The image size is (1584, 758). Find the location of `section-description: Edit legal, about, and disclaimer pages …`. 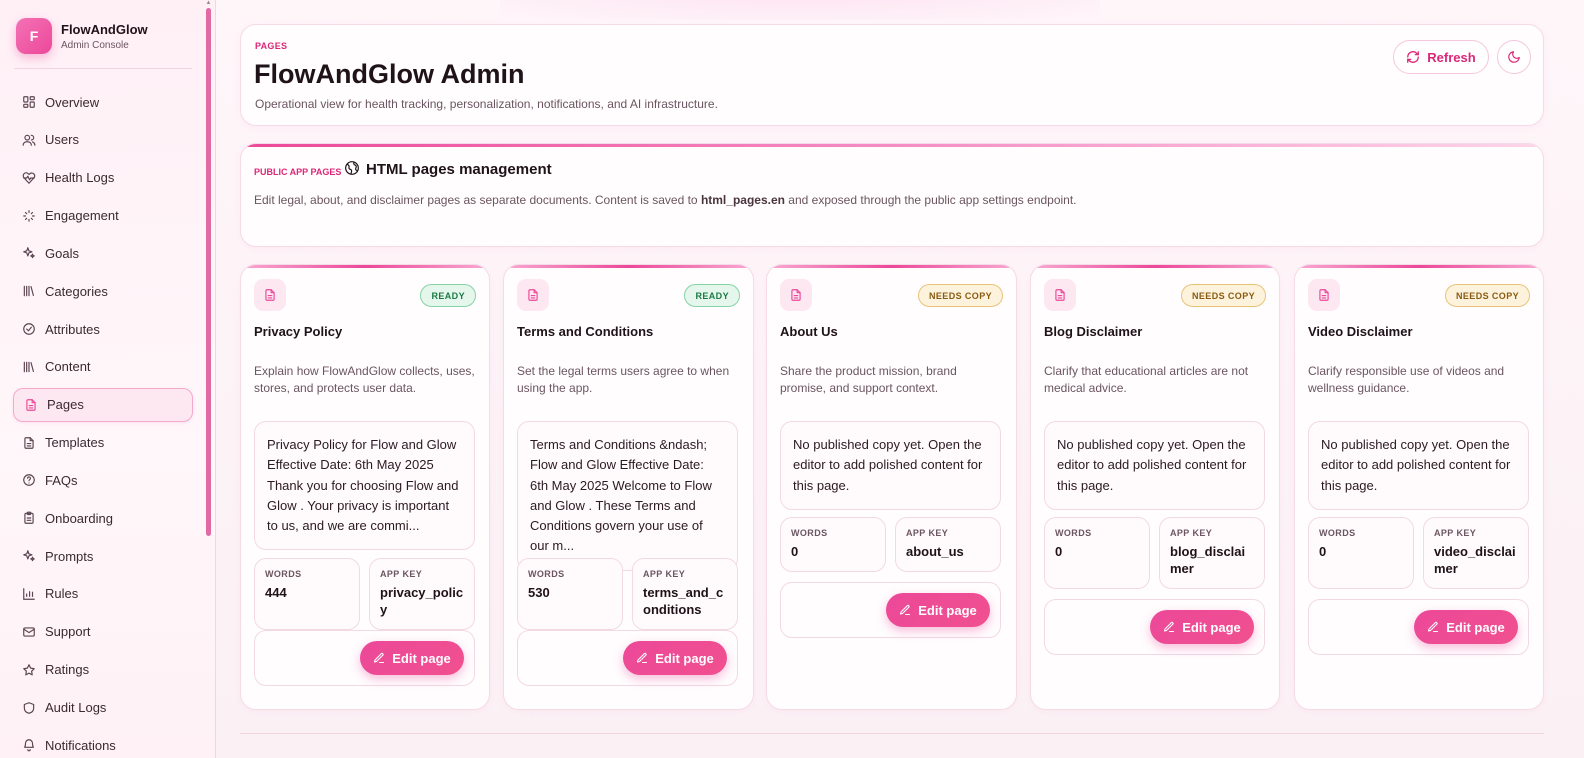

section-description: Edit legal, about, and disclaimer pages … is located at coordinates (665, 200).